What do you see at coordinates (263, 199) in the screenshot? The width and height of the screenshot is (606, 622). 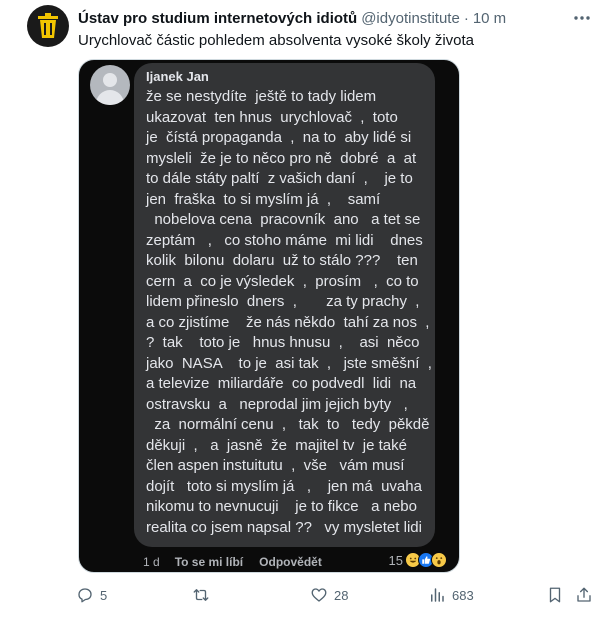 I see `comment-line: jen fraška to si myslím já , samí` at bounding box center [263, 199].